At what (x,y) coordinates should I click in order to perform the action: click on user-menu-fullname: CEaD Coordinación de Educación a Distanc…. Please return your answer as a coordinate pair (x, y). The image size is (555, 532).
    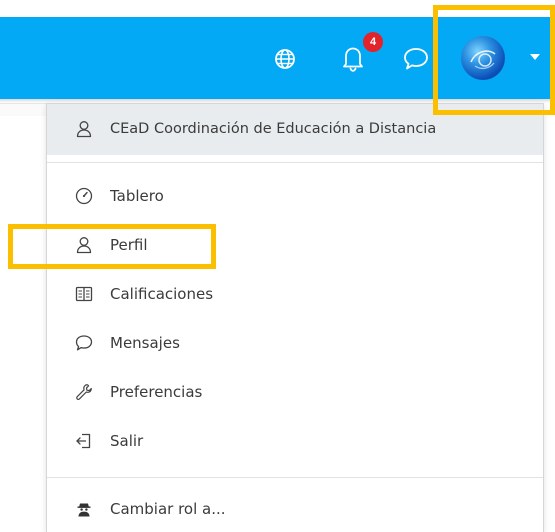
    Looking at the image, I should click on (295, 129).